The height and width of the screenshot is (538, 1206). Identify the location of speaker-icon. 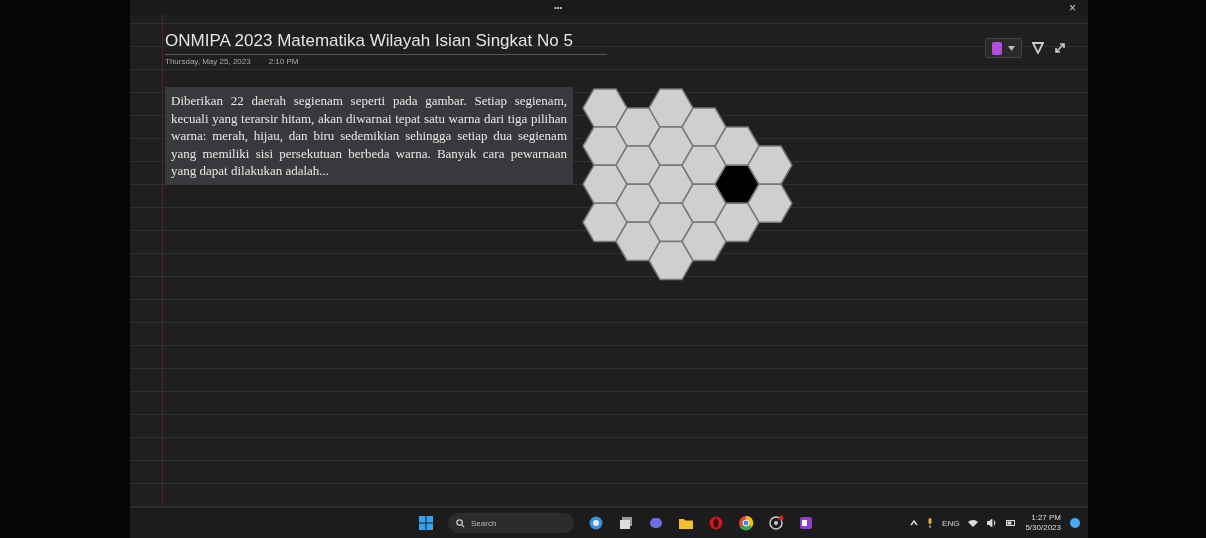
(992, 523).